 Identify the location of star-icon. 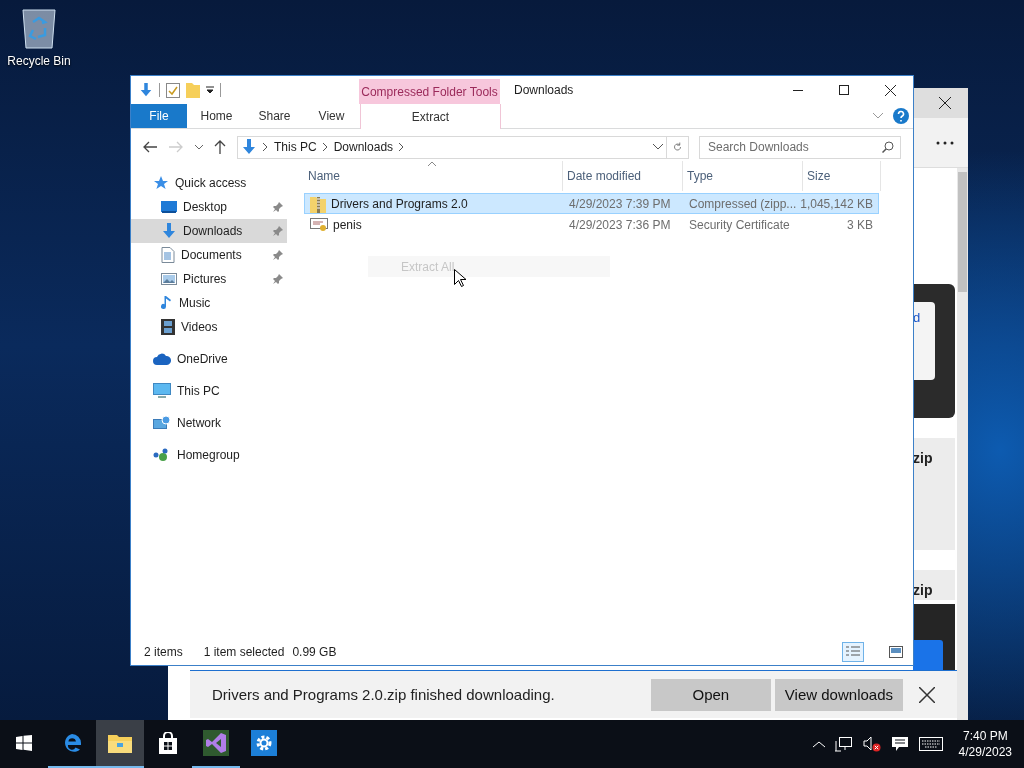
(161, 183).